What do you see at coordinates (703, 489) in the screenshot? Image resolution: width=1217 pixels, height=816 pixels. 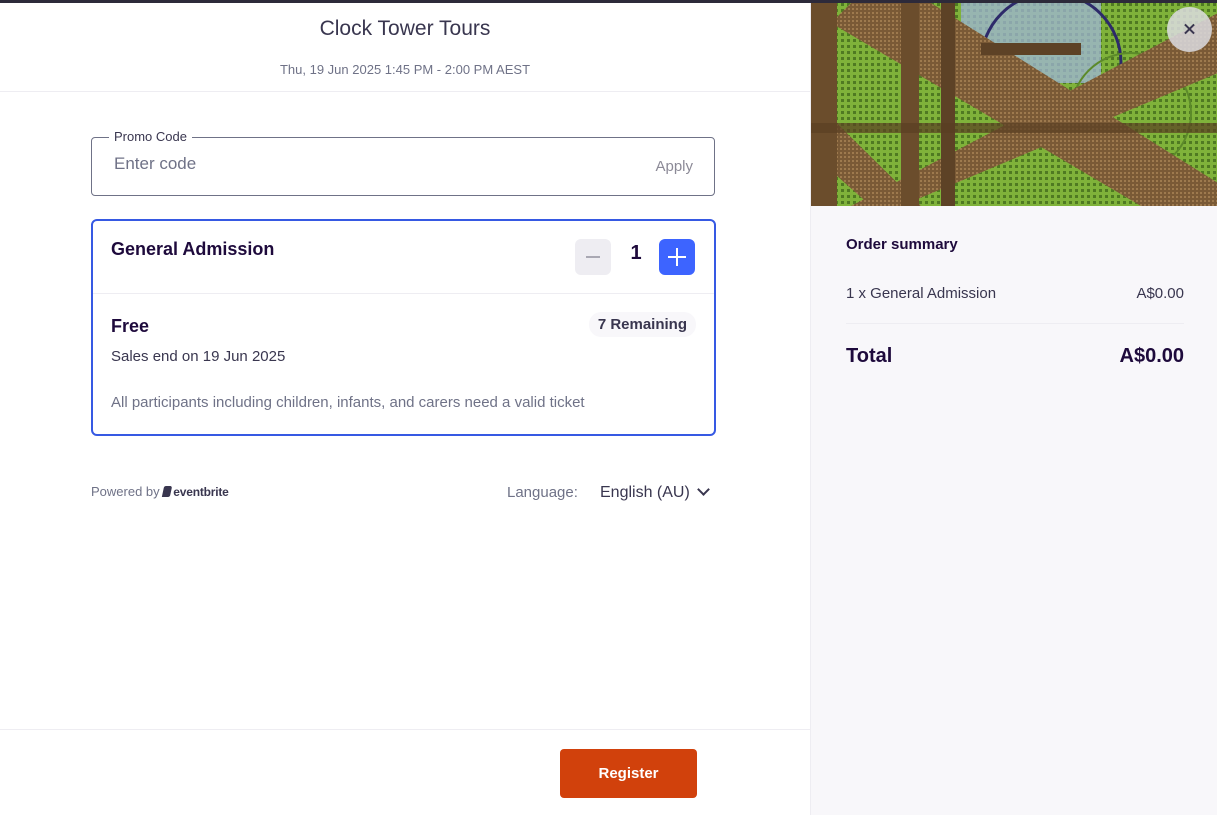 I see `chevron-down-icon` at bounding box center [703, 489].